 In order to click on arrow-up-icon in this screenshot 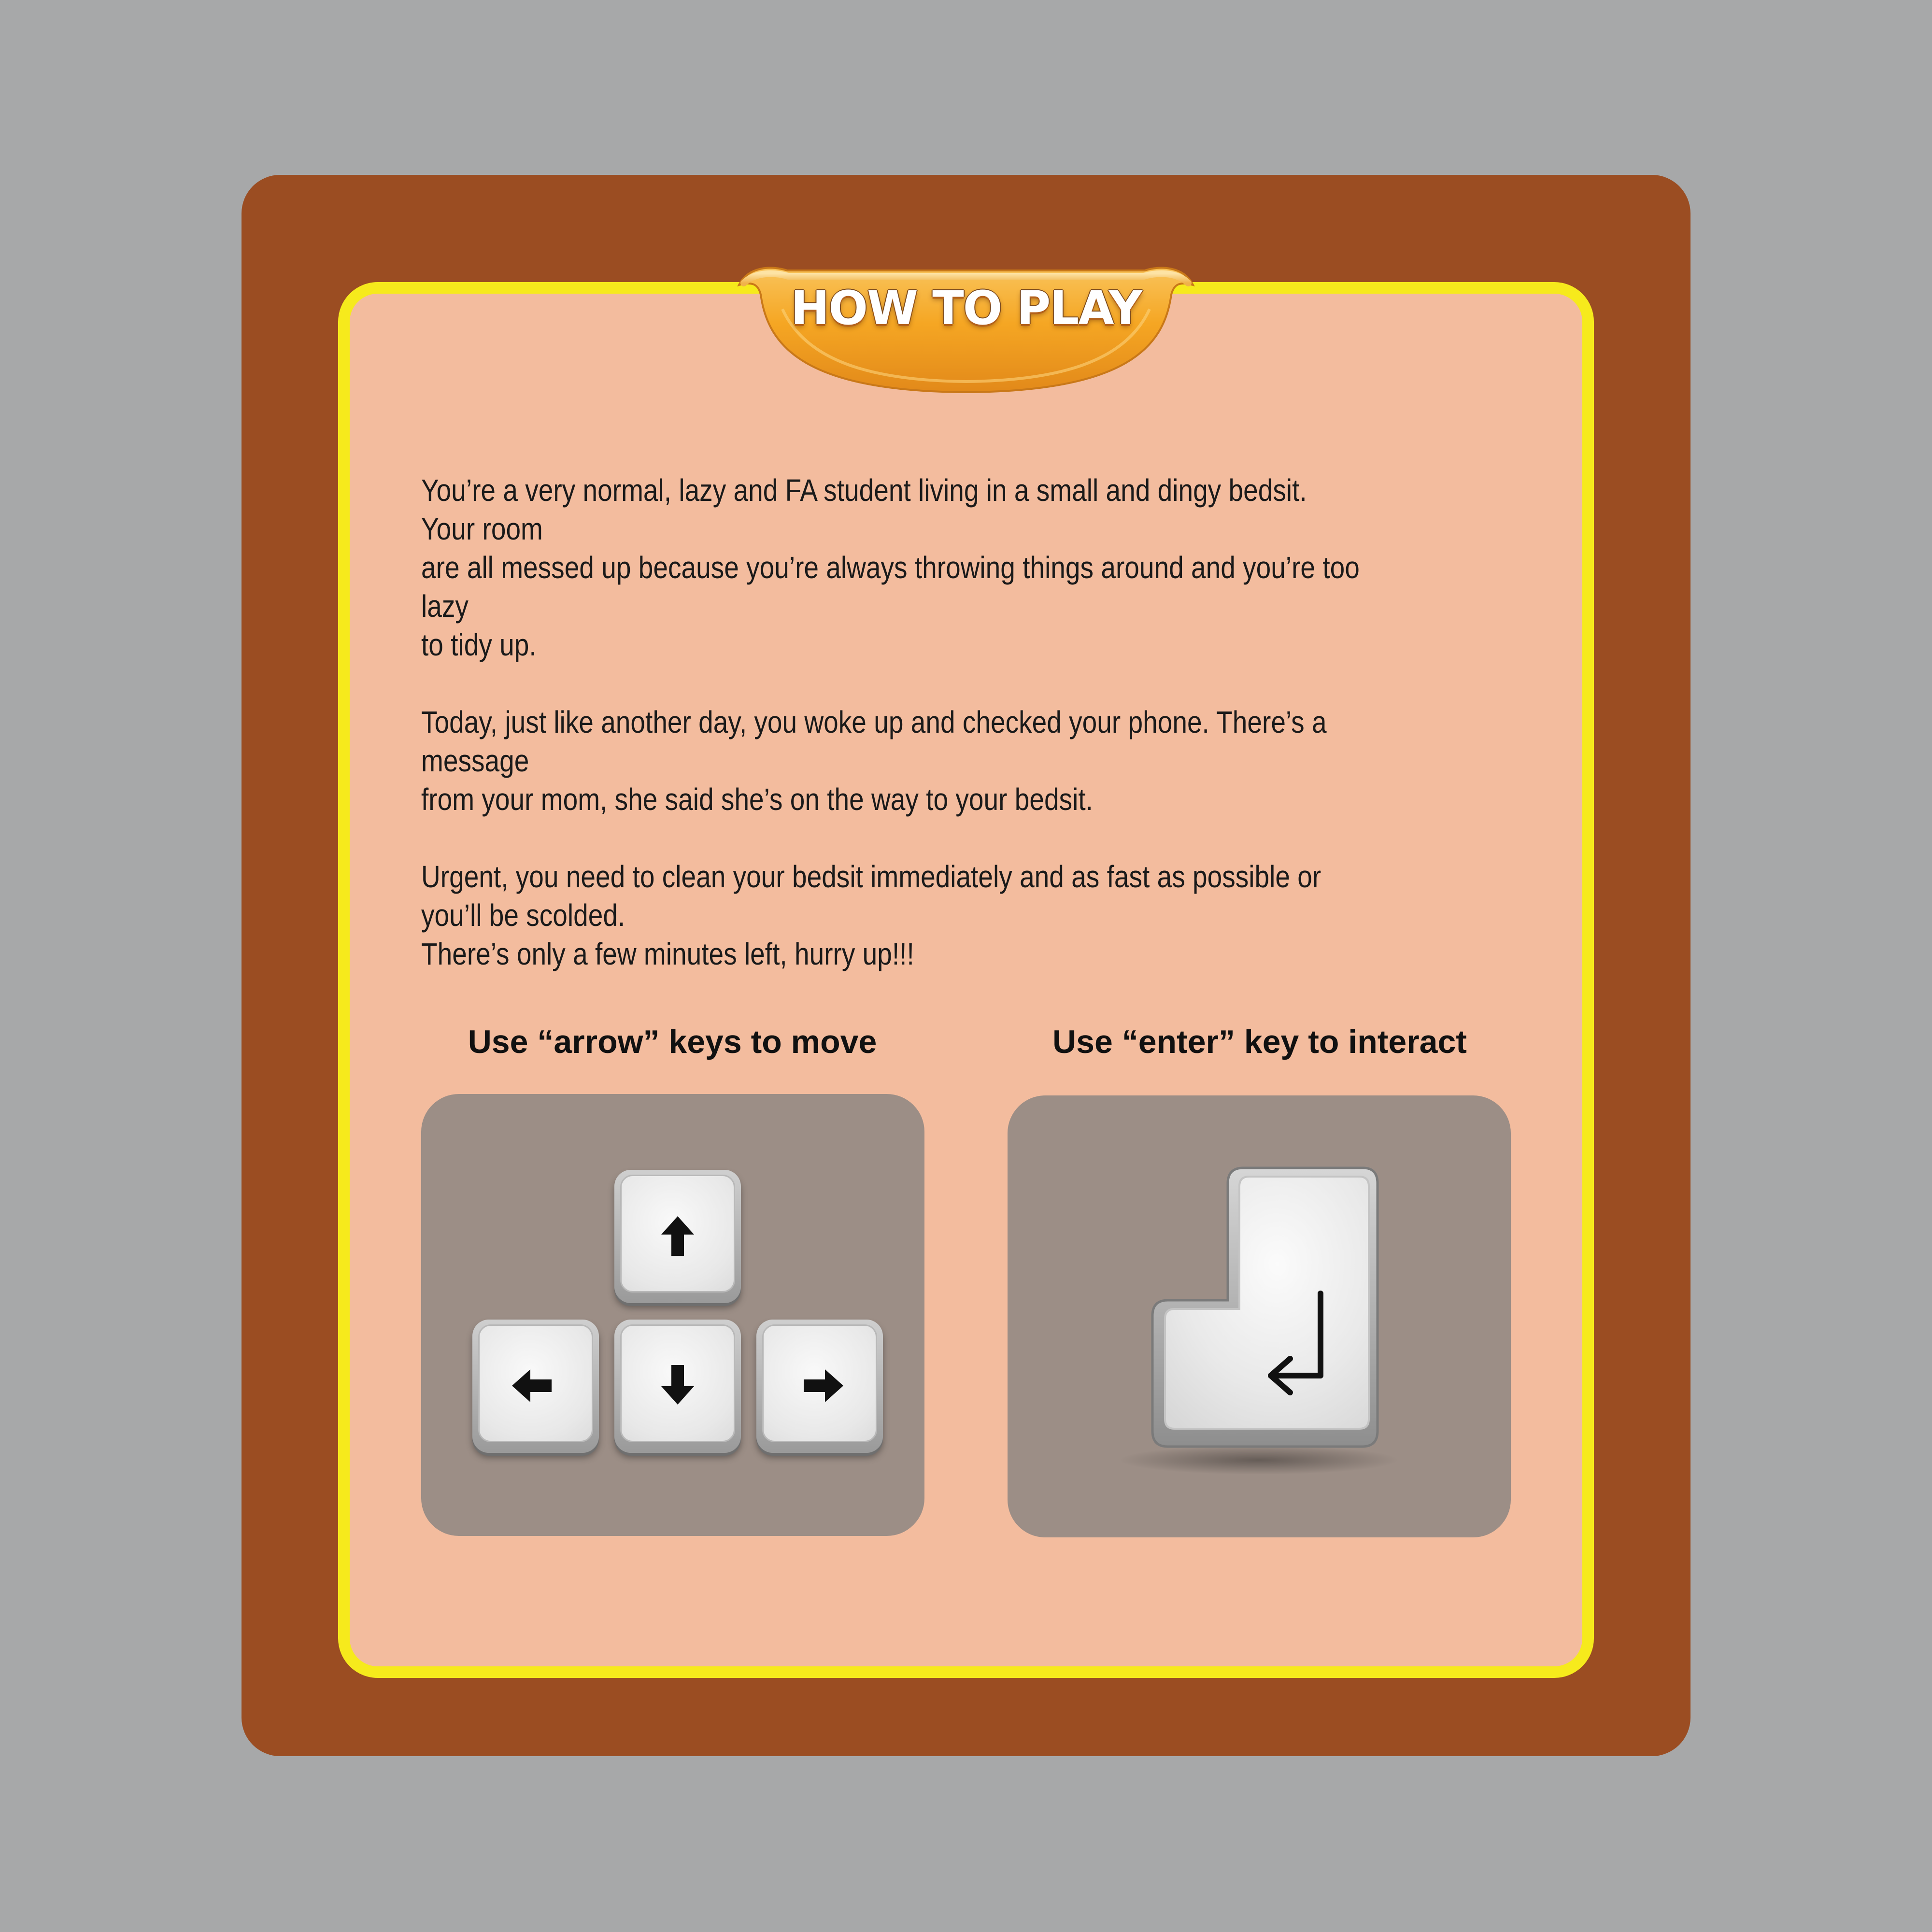, I will do `click(677, 1236)`.